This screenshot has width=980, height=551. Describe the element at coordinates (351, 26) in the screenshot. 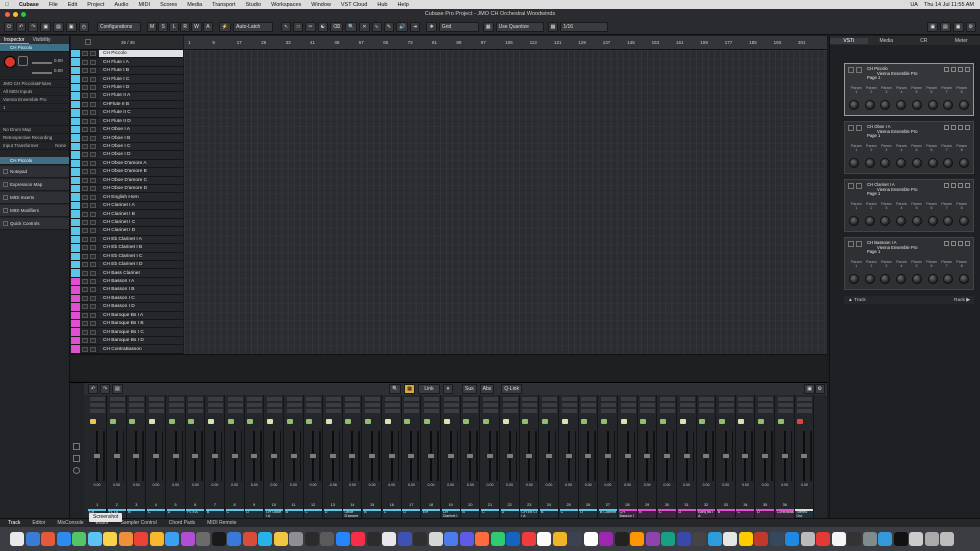

I see `zoom-tool-icon: 🔍` at that location.